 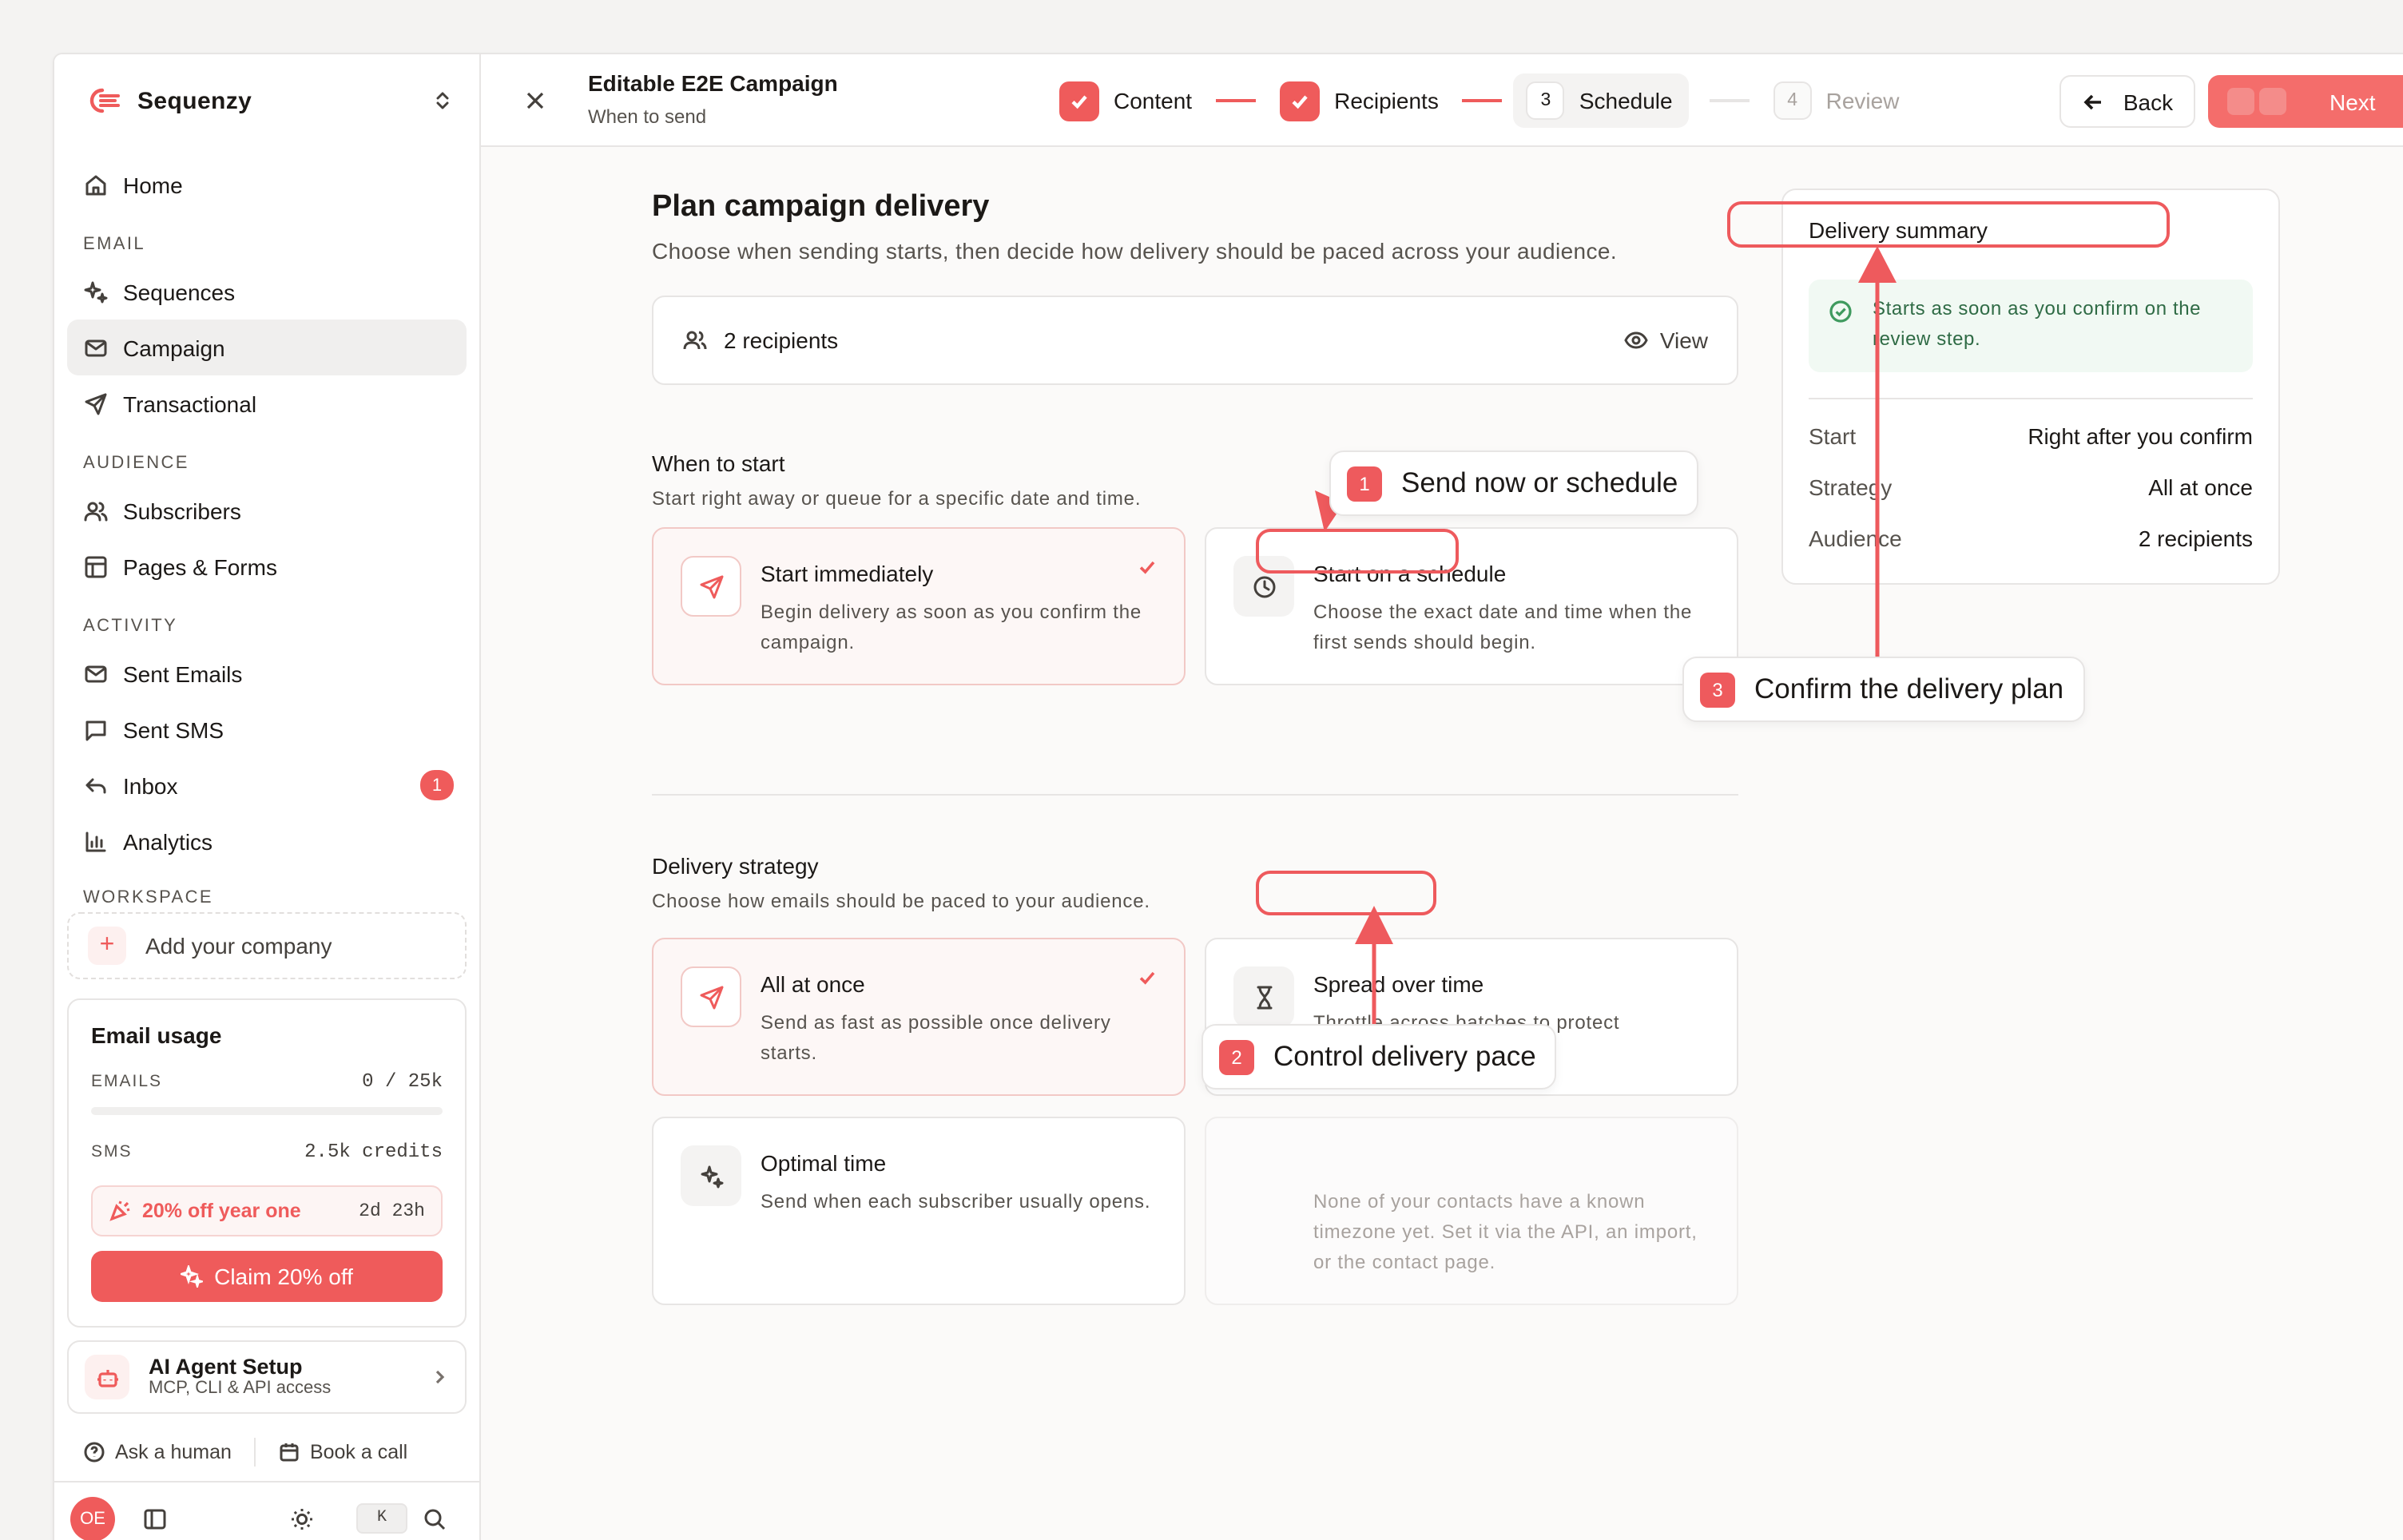 I want to click on sidebar-item-home: Home, so click(x=267, y=184).